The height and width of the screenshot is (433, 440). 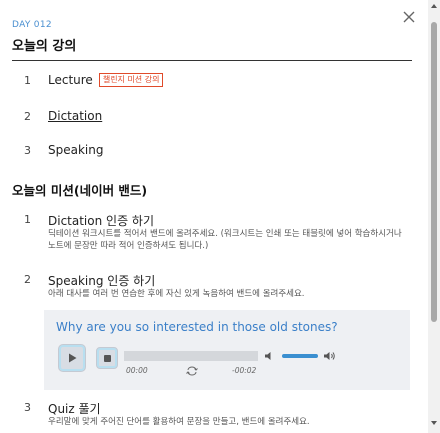 What do you see at coordinates (74, 409) in the screenshot?
I see `mission-item-title: Quiz 풀기` at bounding box center [74, 409].